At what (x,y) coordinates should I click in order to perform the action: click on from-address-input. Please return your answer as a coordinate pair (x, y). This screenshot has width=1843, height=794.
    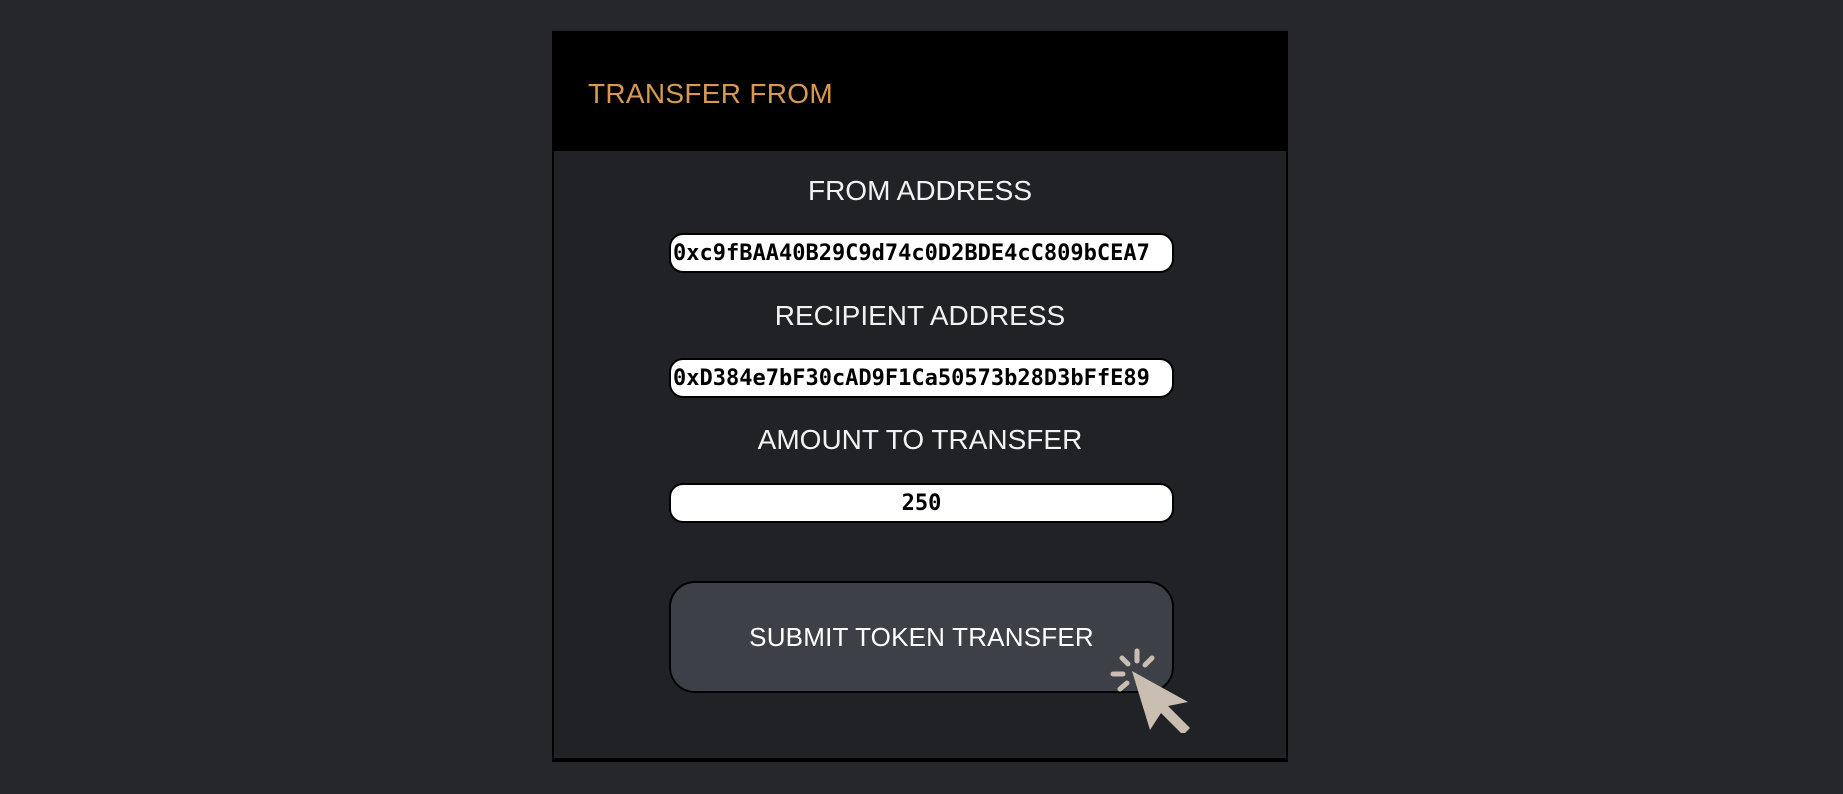
    Looking at the image, I should click on (921, 253).